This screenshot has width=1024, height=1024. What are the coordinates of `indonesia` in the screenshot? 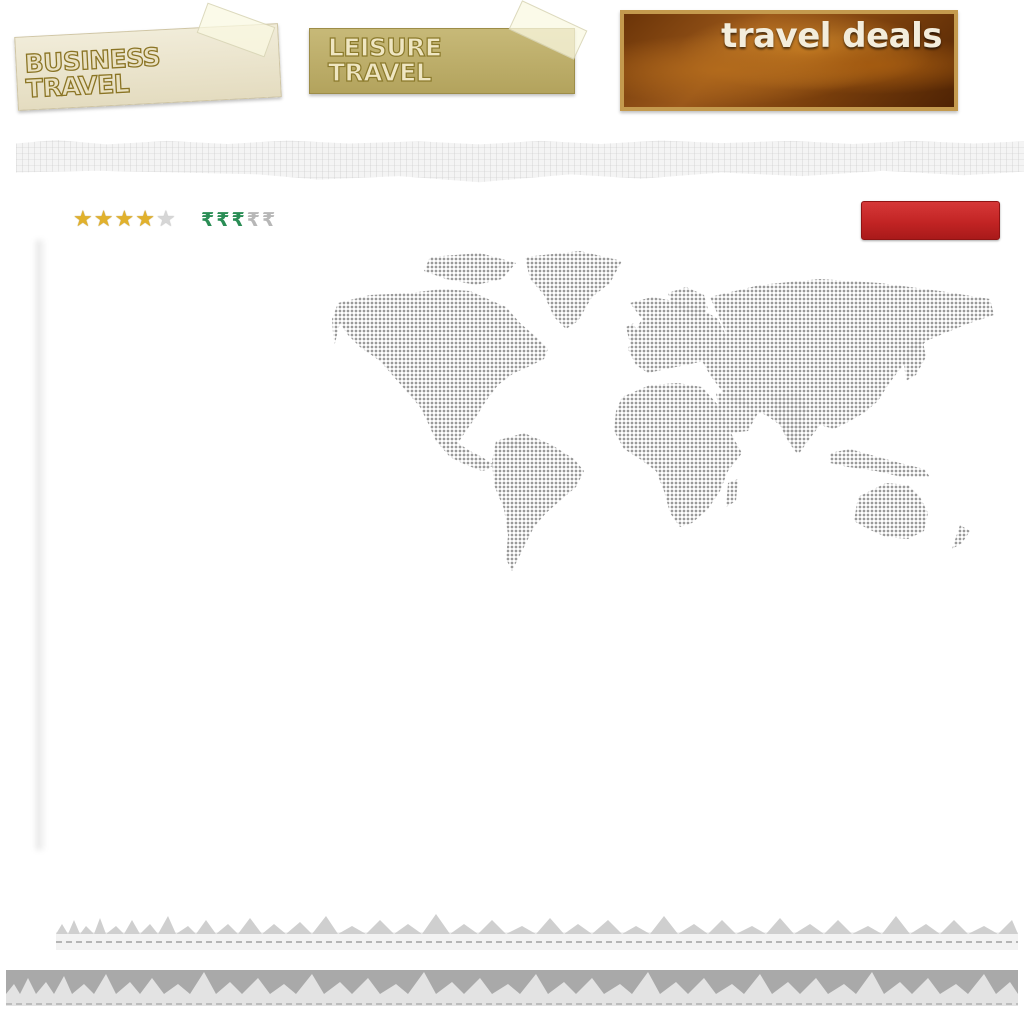 It's located at (880, 463).